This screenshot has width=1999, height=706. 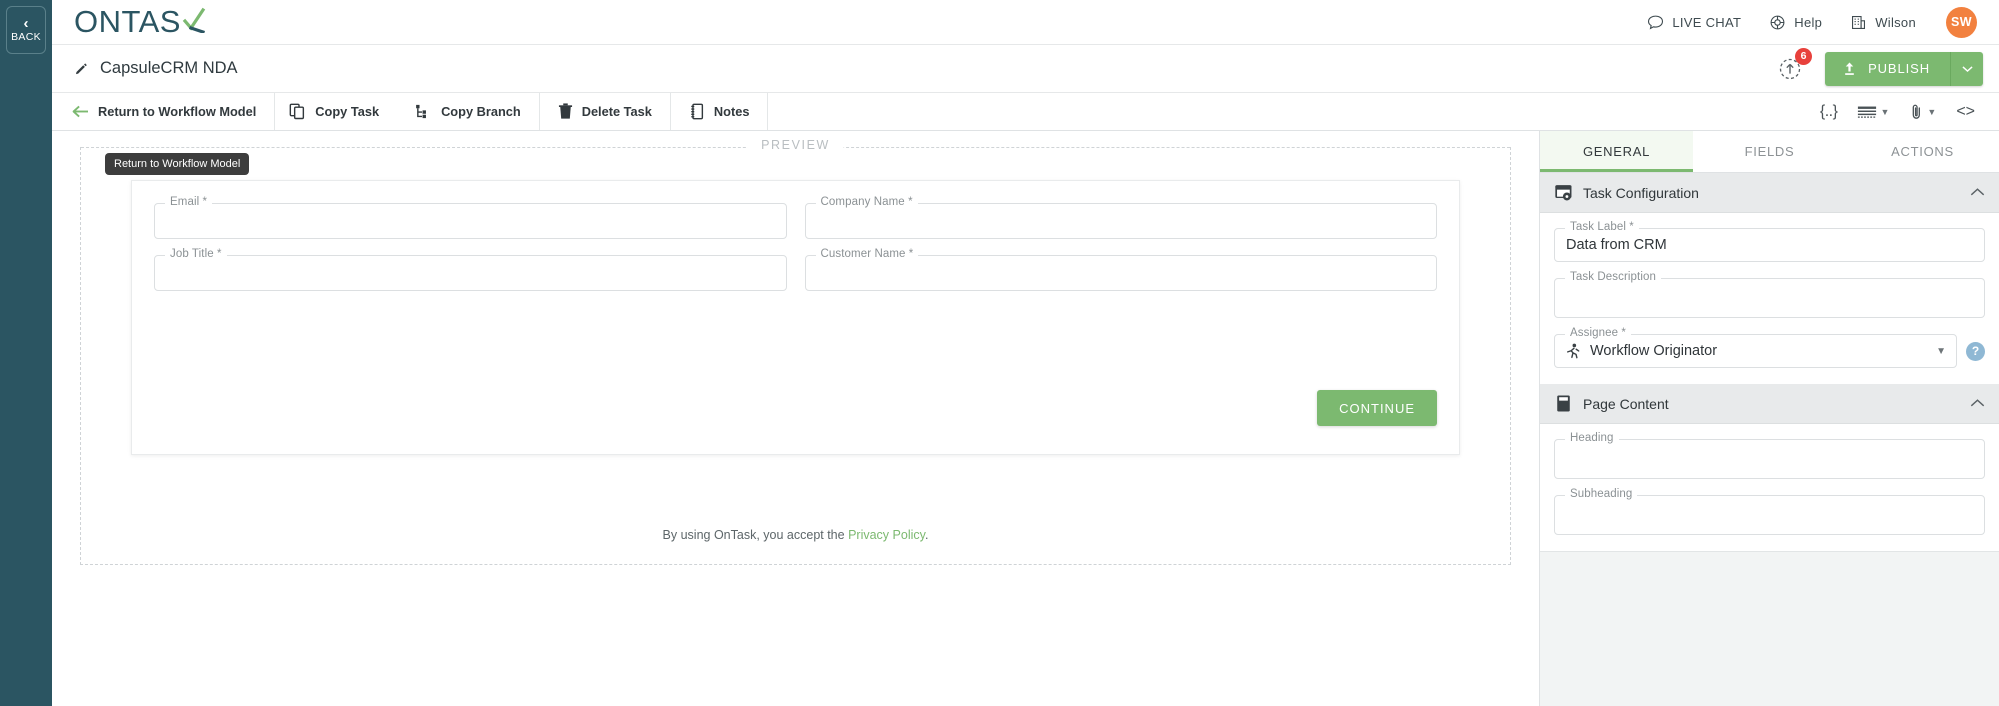 I want to click on assignee-row: Workflow Originator ▼ Assignee * ?, so click(x=1769, y=347).